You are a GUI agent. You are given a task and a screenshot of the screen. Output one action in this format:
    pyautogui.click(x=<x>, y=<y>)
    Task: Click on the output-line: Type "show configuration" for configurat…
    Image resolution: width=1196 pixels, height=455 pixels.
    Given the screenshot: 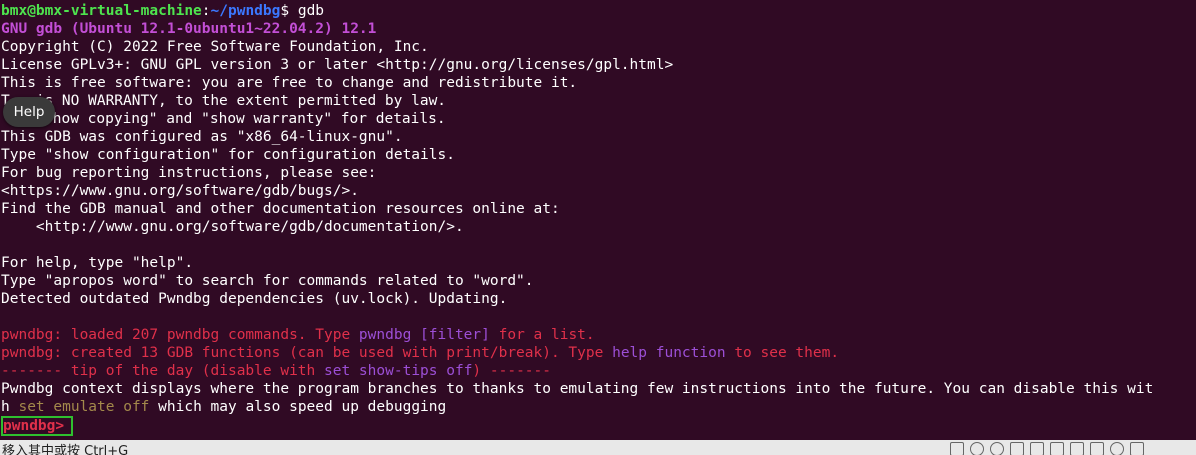 What is the action you would take?
    pyautogui.click(x=228, y=155)
    